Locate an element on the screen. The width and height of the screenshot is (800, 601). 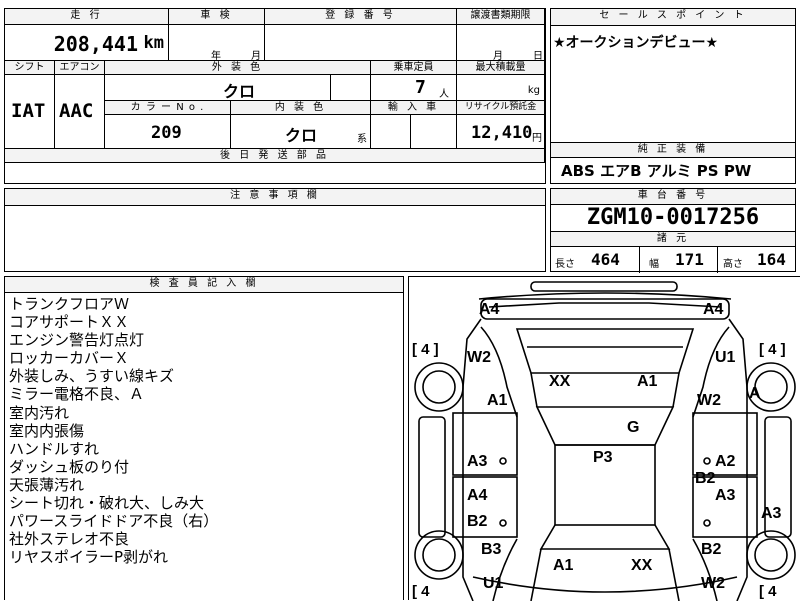
inspection-cell: 年 月 is located at coordinates (217, 43).